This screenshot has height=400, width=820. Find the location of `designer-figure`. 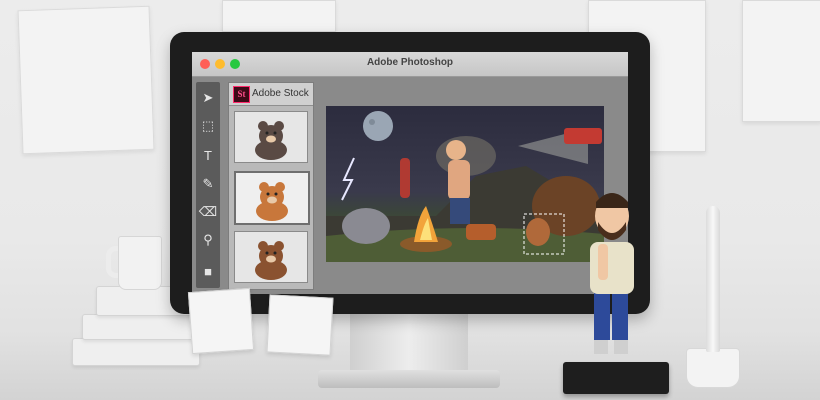

designer-figure is located at coordinates (612, 273).